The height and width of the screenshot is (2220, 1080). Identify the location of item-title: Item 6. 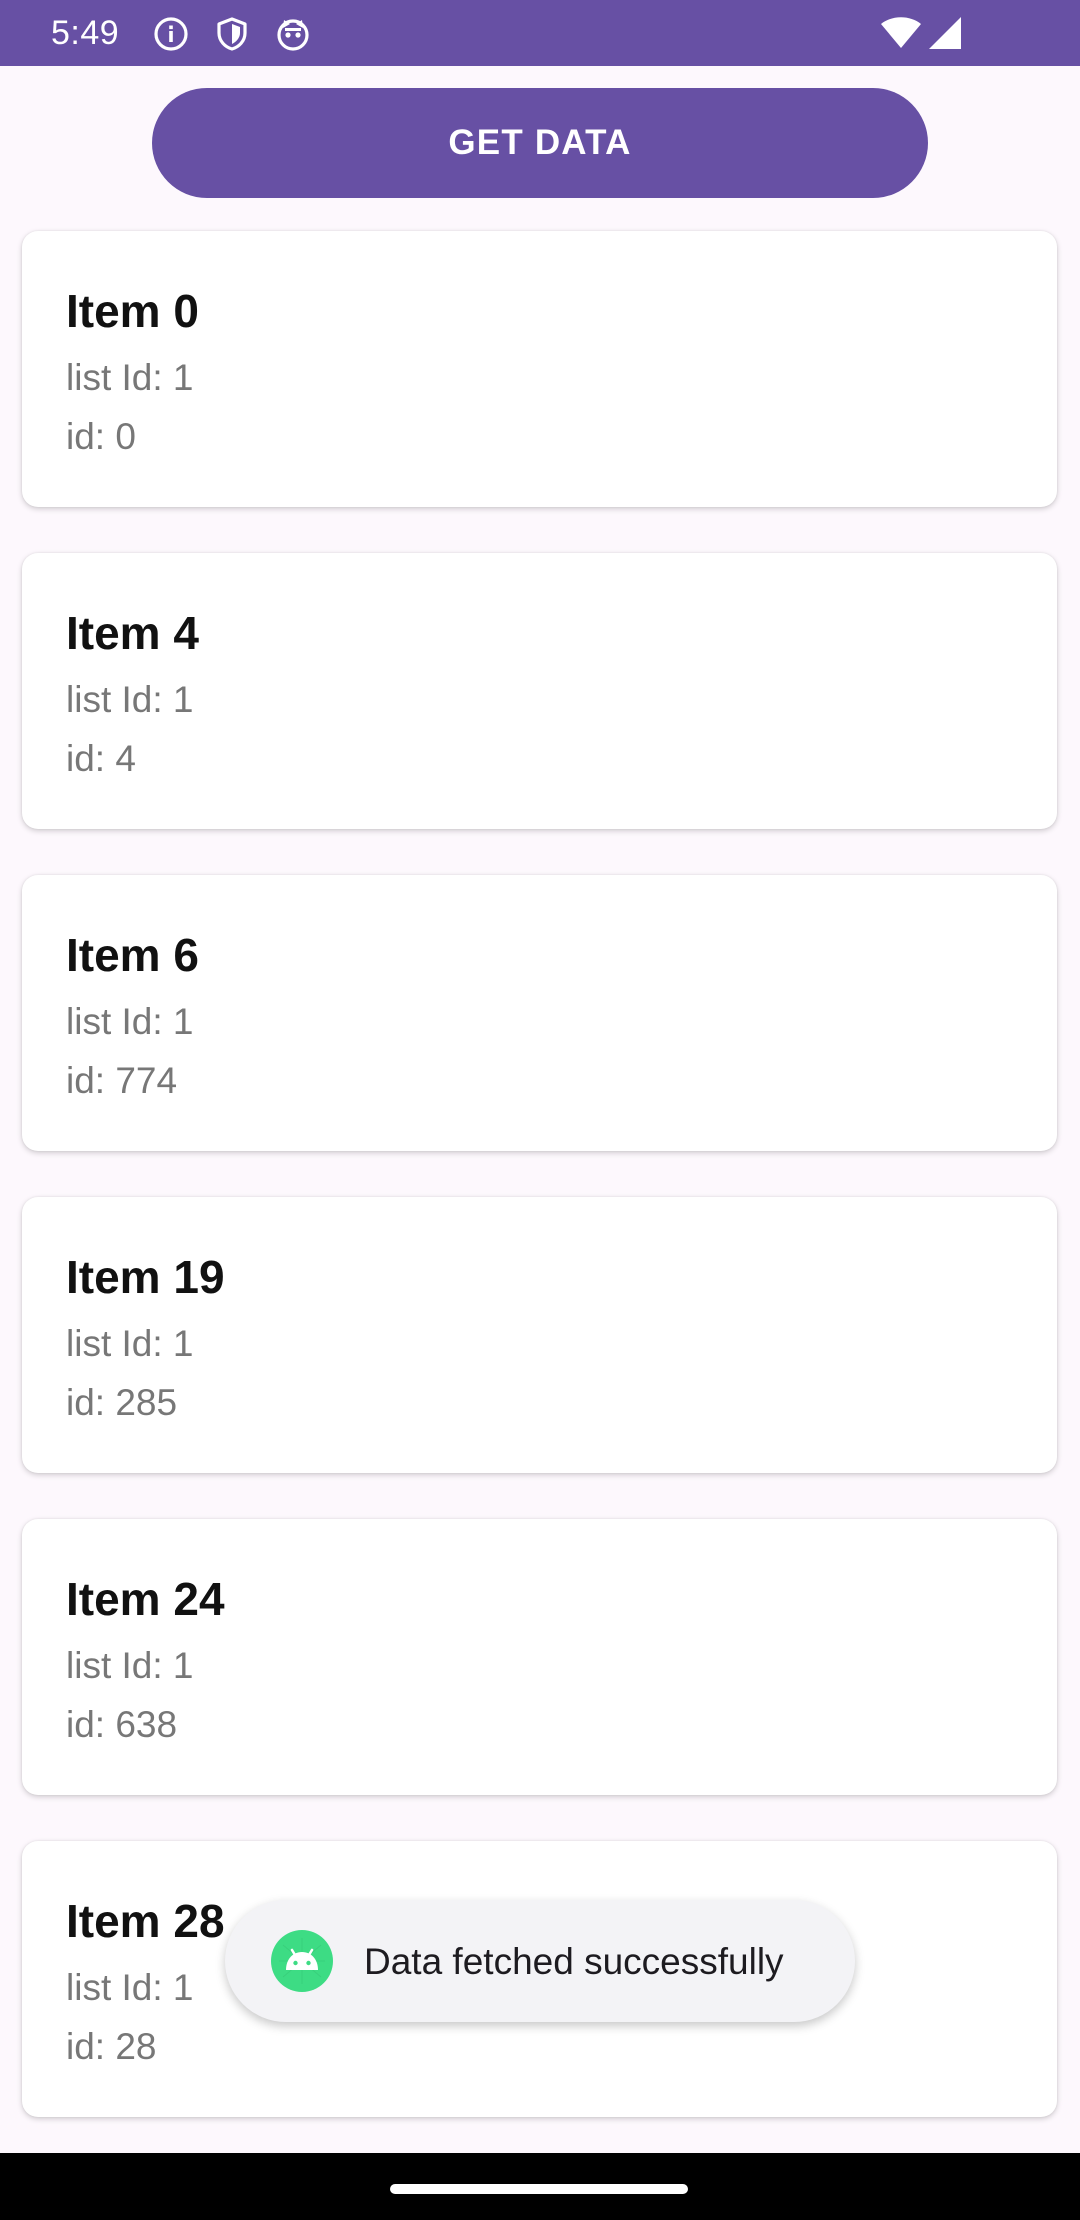
(132, 955).